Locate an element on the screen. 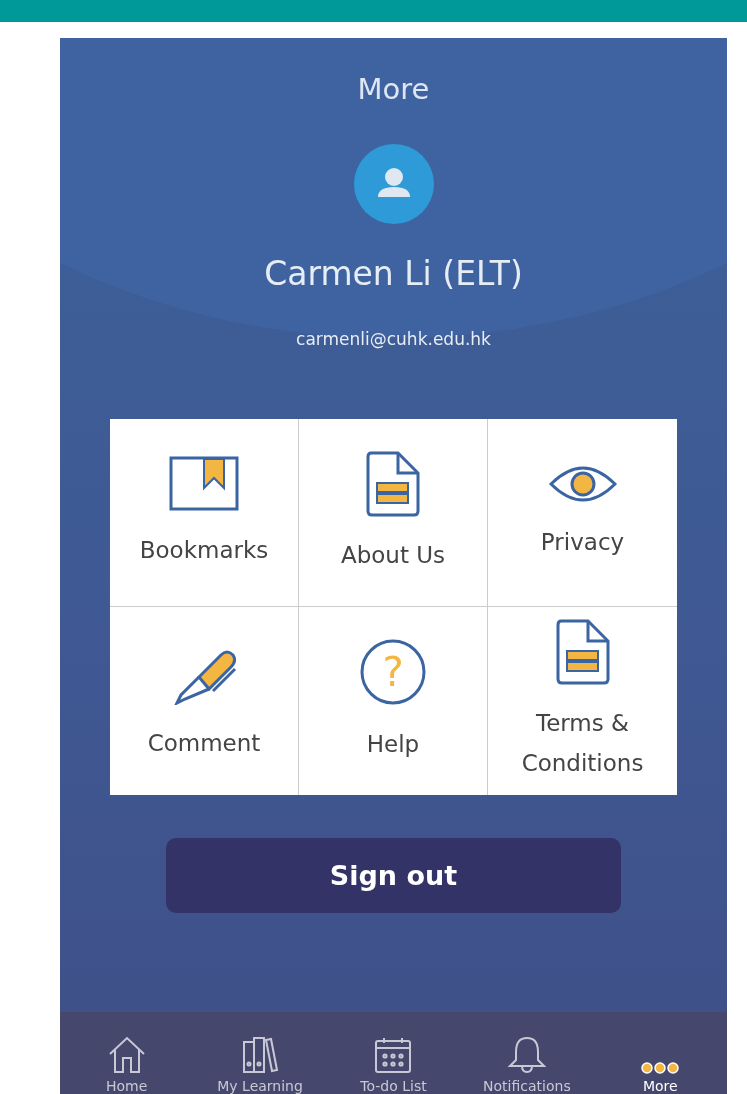  profile-email: carmenli@cuhk.edu.hk is located at coordinates (393, 339).